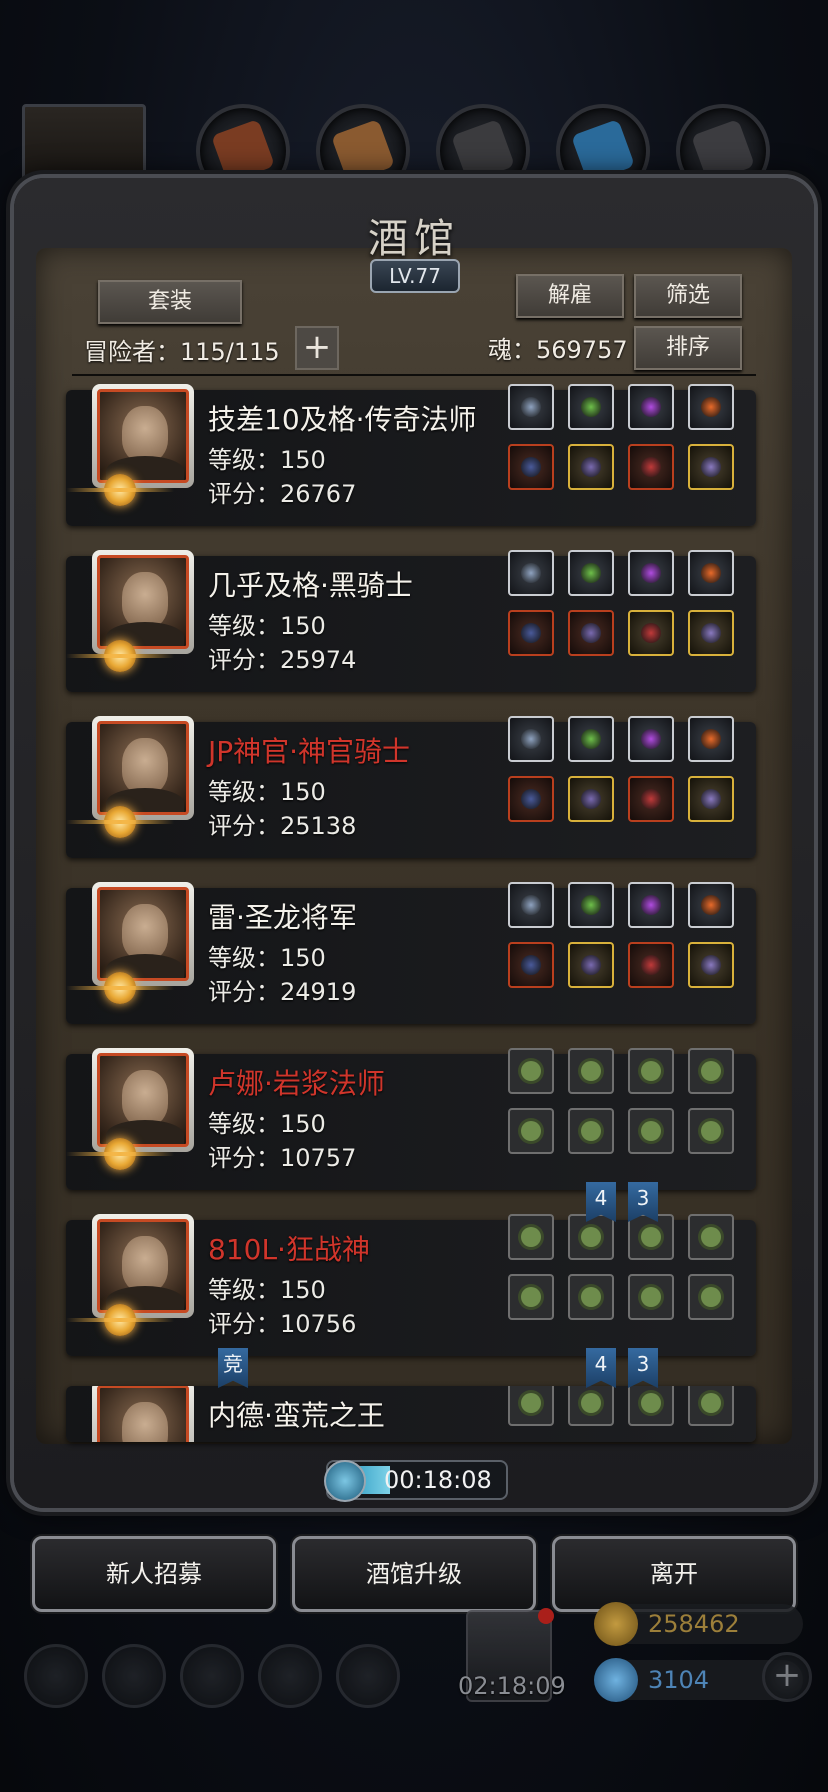  Describe the element at coordinates (342, 419) in the screenshot. I see `hero-name: 技差10及格·传奇法师` at that location.